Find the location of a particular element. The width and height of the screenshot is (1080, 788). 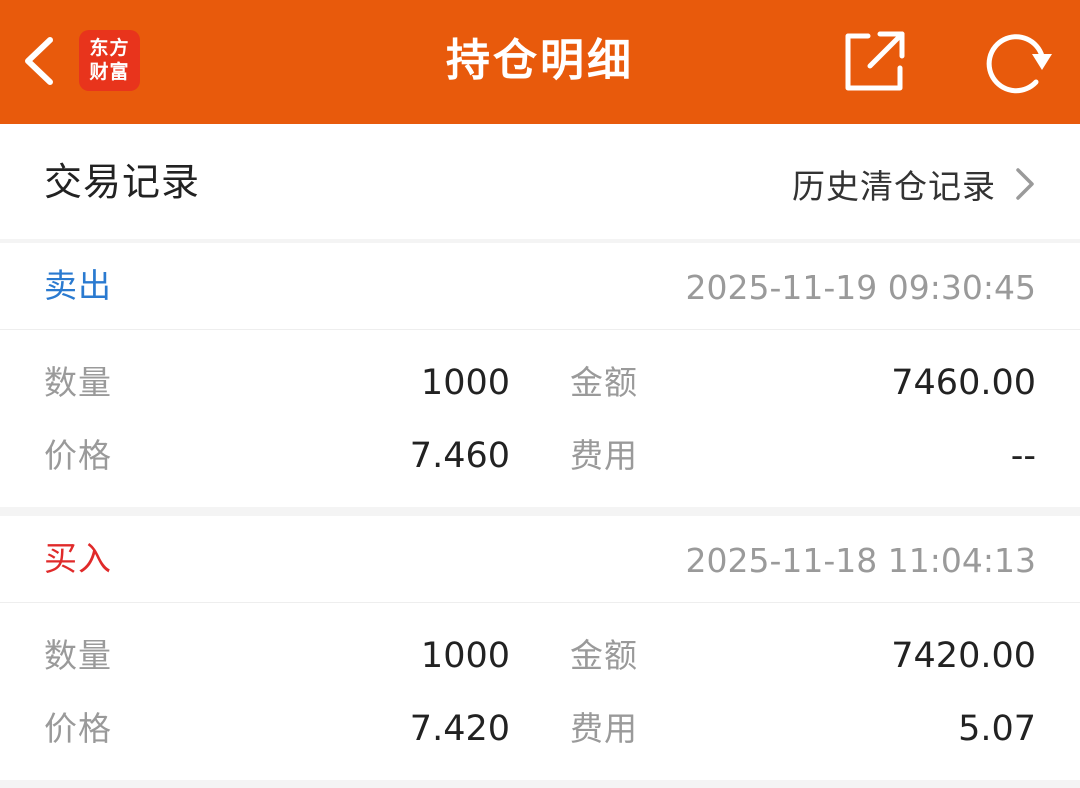

share-button is located at coordinates (873, 61).